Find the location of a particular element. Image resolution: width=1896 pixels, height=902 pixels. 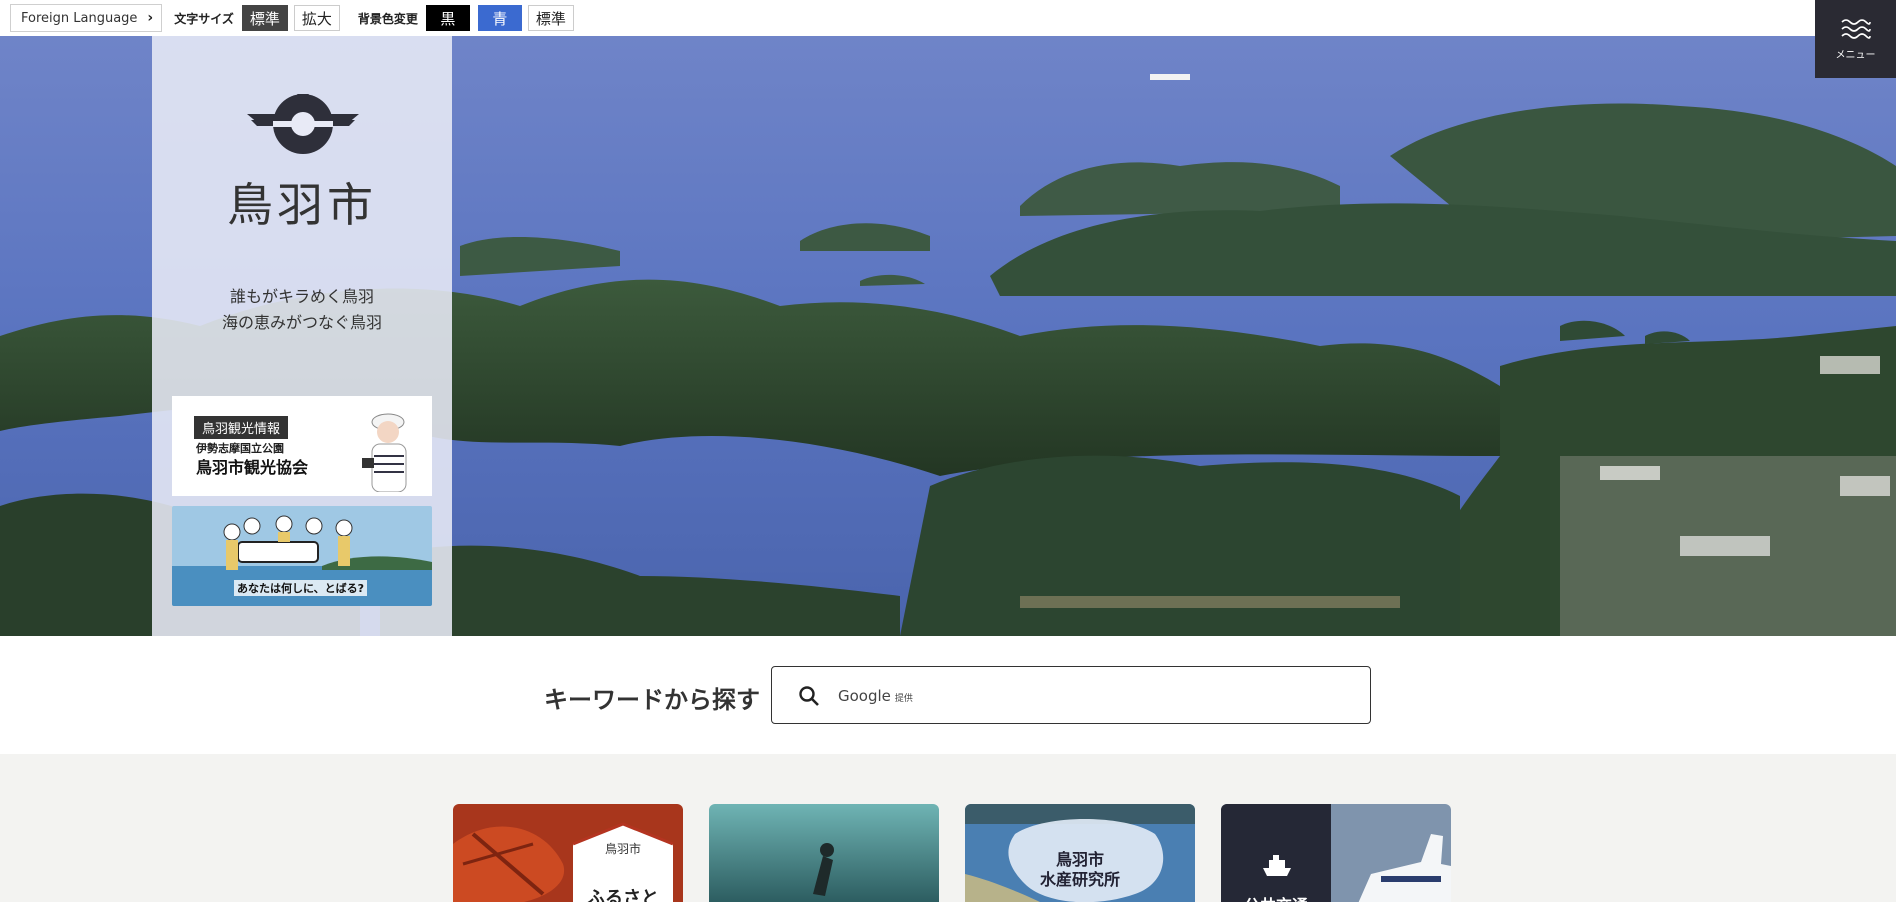

bg-blue-button: 青 is located at coordinates (499, 18).